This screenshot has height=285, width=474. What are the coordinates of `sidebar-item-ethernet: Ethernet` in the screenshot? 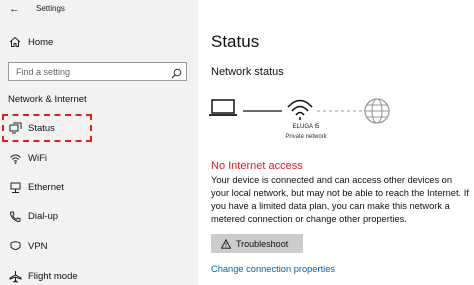 It's located at (99, 187).